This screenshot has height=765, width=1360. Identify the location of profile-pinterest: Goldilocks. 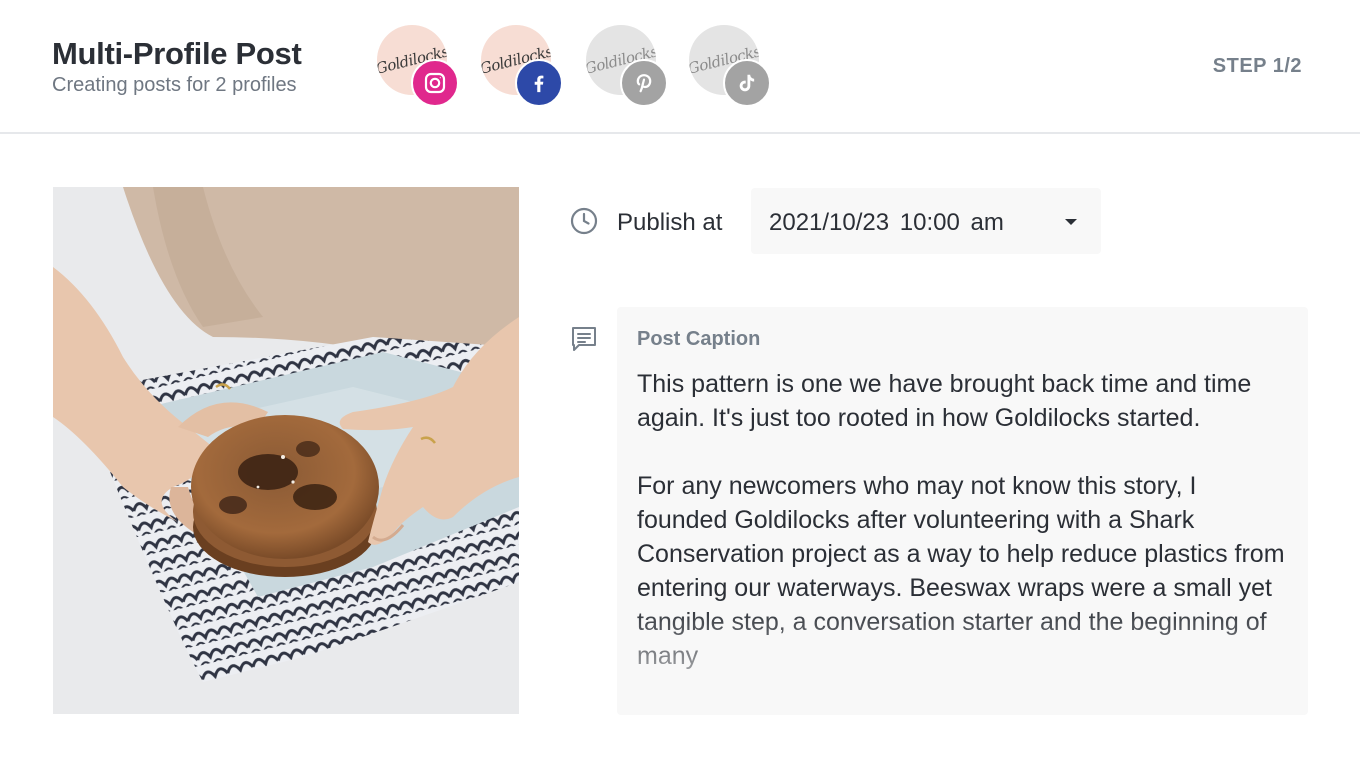
(634, 67).